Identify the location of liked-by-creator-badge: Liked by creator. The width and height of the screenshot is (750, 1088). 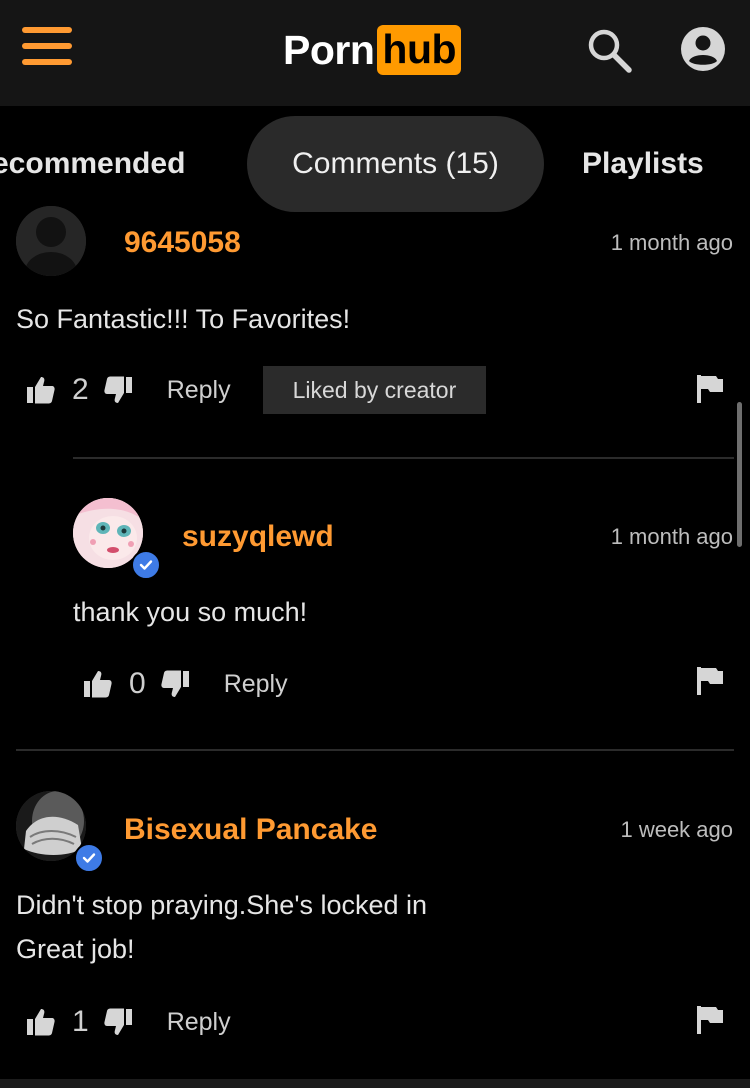
(374, 390).